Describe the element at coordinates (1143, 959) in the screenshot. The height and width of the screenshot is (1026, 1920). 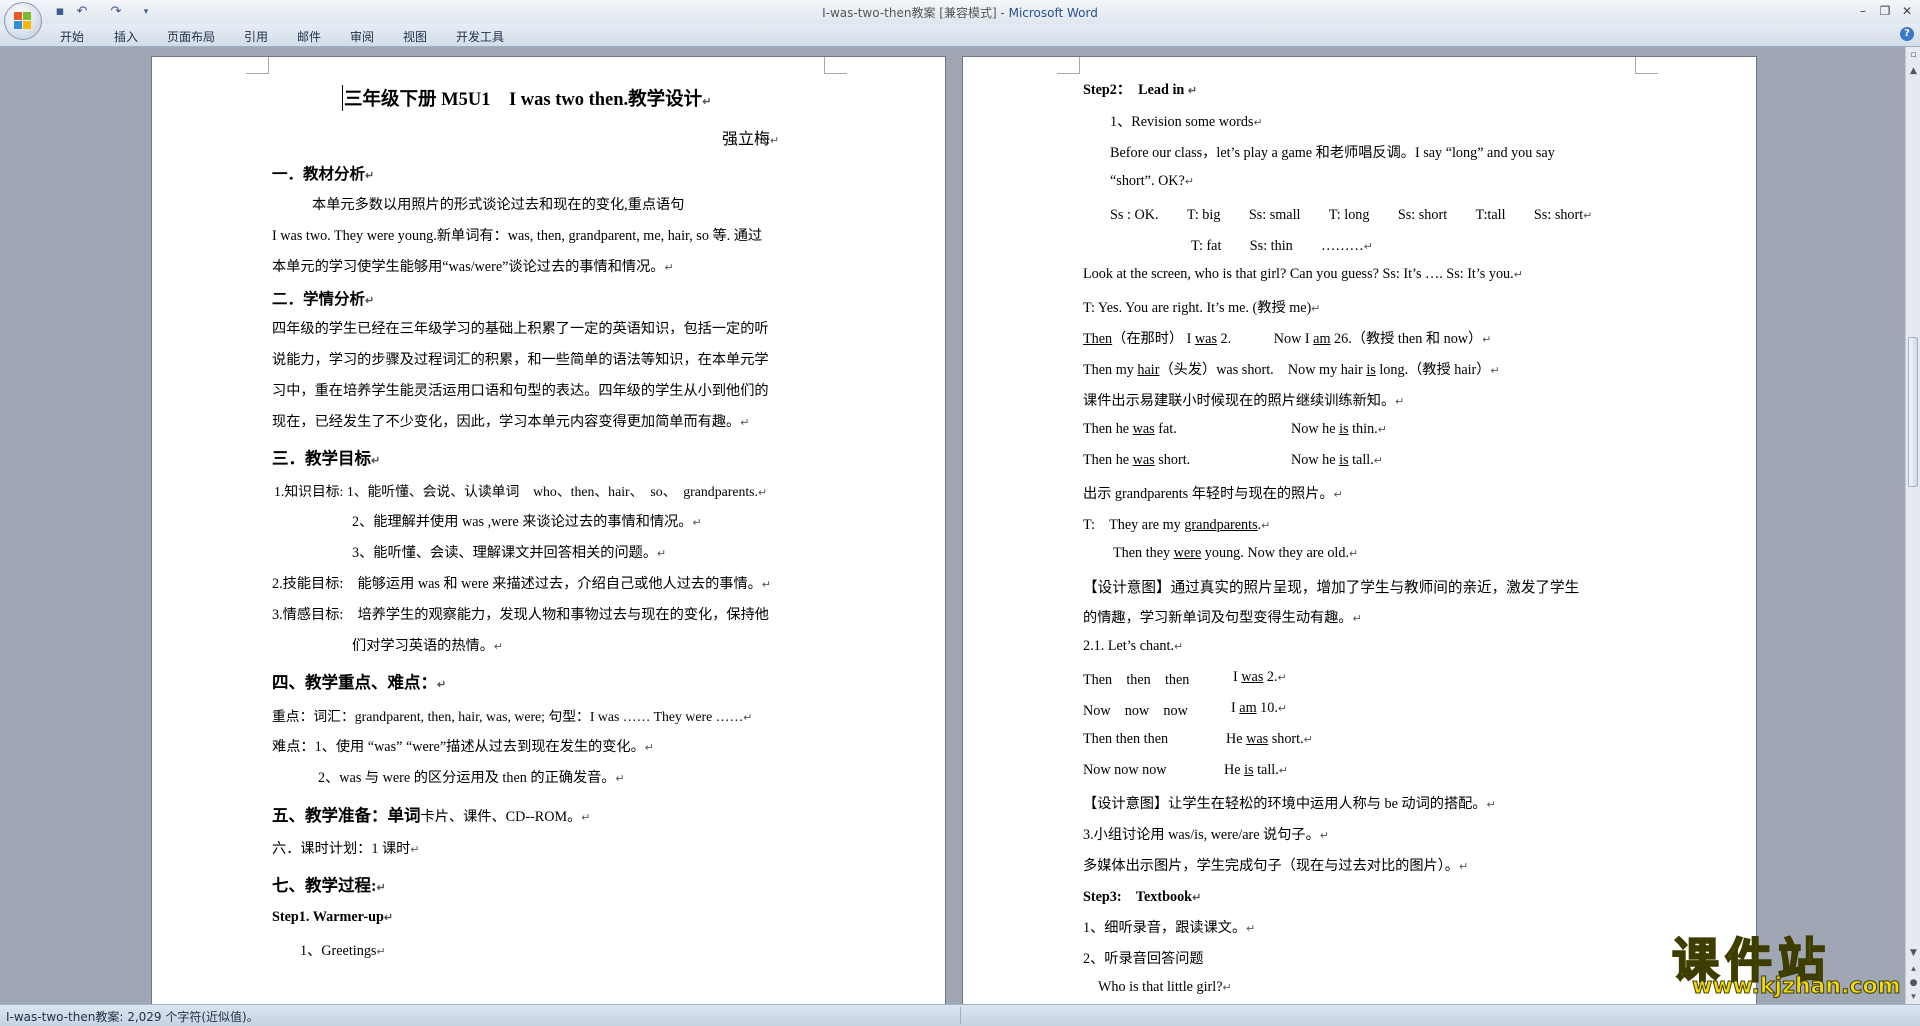
I see `paragraph: 2、听录音回答问题` at that location.